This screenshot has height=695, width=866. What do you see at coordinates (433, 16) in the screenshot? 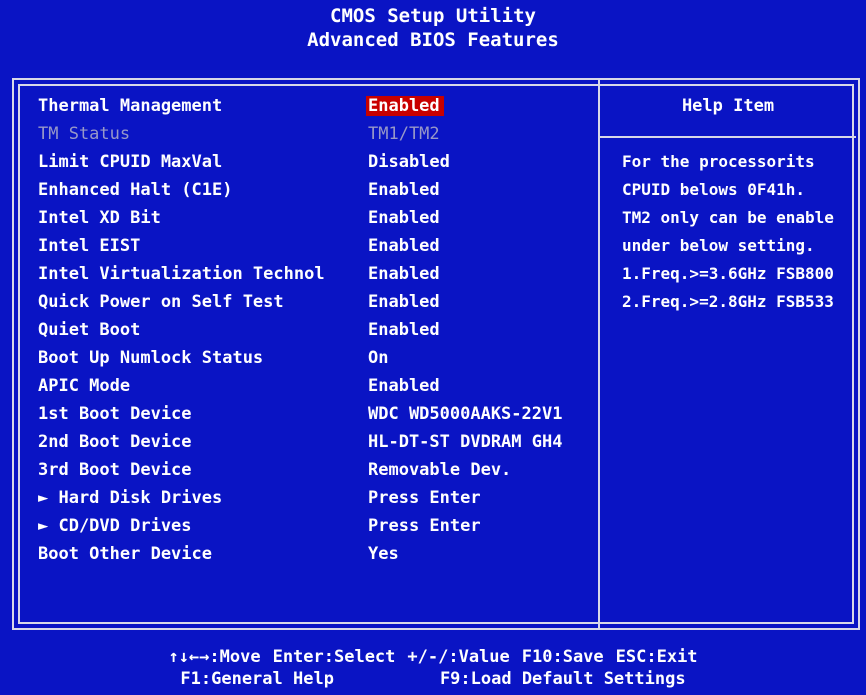
I see `app-title: CMOS Setup Utility` at bounding box center [433, 16].